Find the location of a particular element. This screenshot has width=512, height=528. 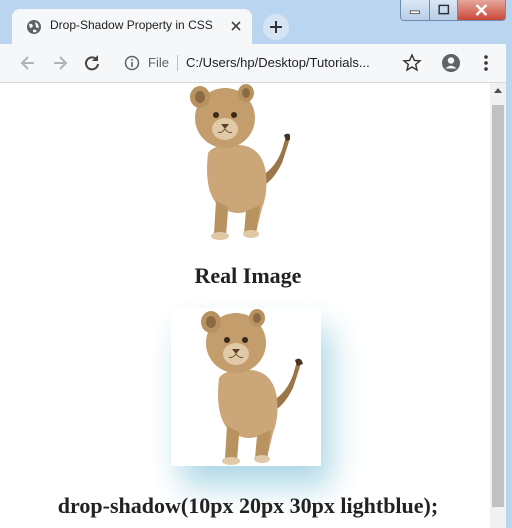

maximize-icon is located at coordinates (443, 9).